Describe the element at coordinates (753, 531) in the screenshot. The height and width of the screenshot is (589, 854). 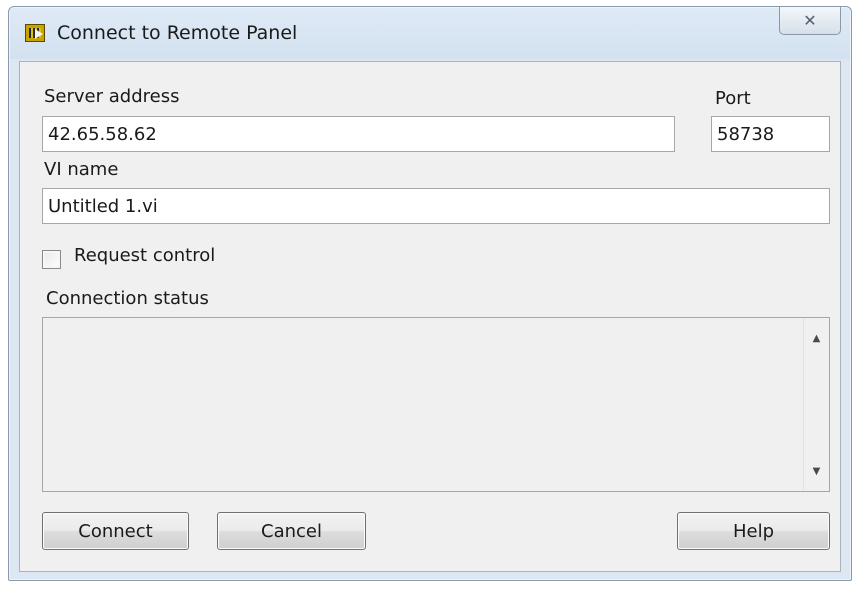
I see `help-button: Help` at that location.